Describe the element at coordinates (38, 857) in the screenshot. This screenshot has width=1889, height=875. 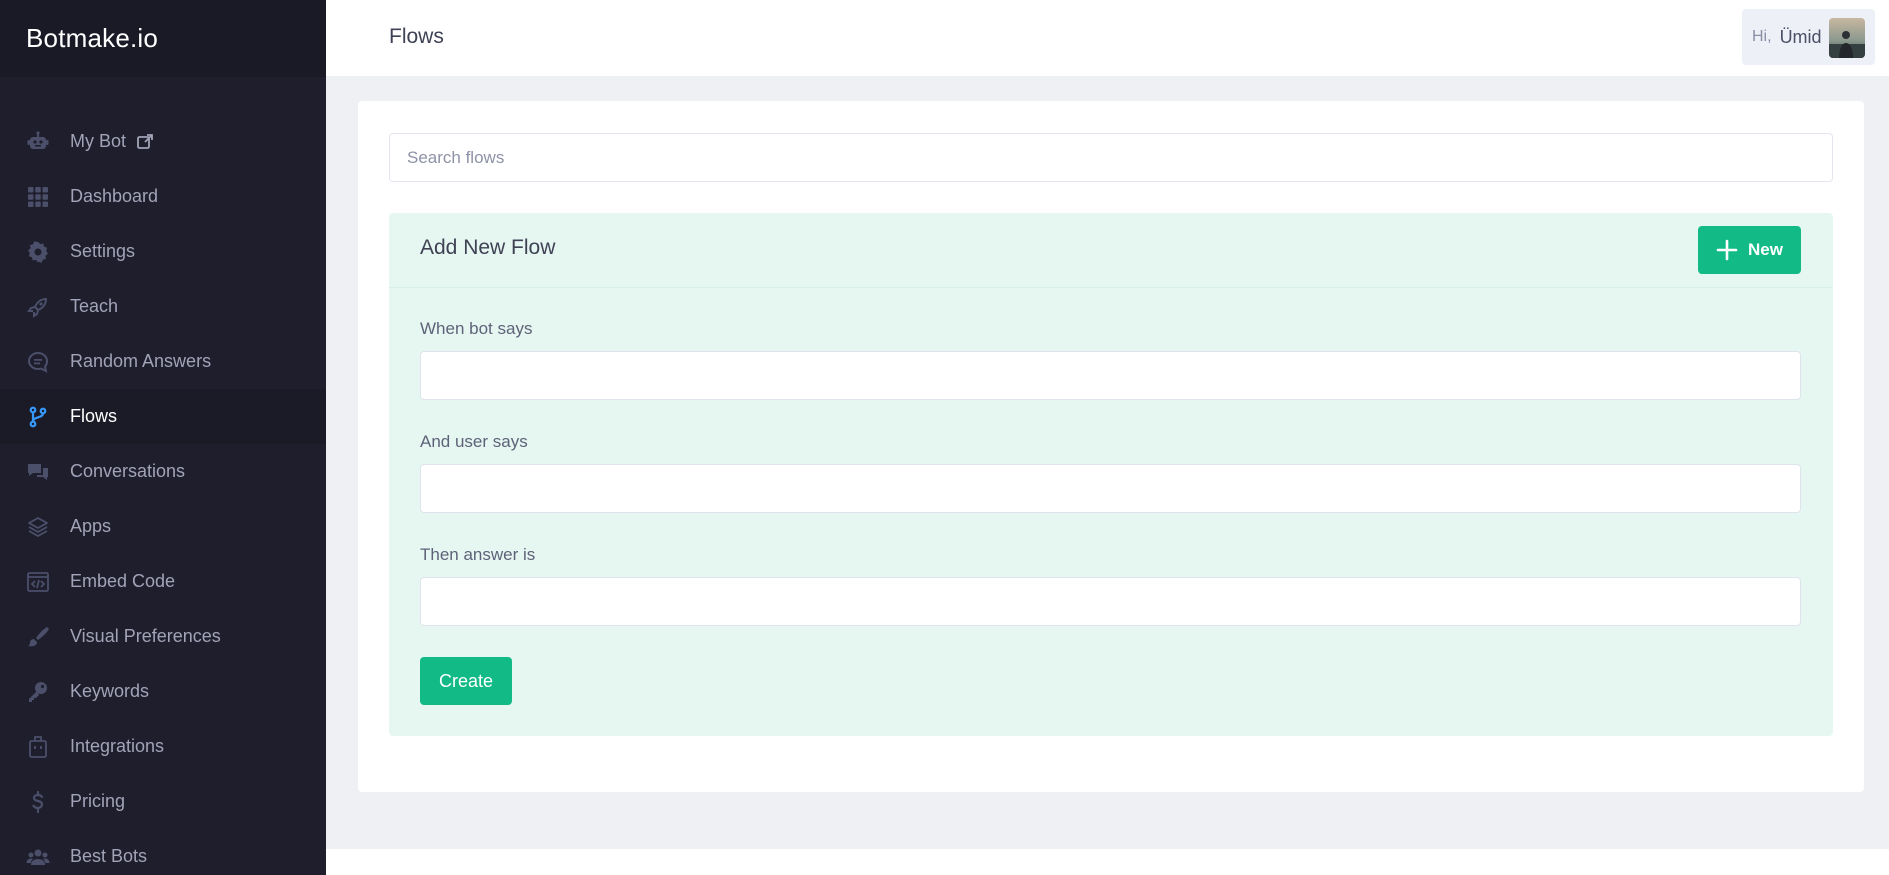
I see `users-icon` at that location.